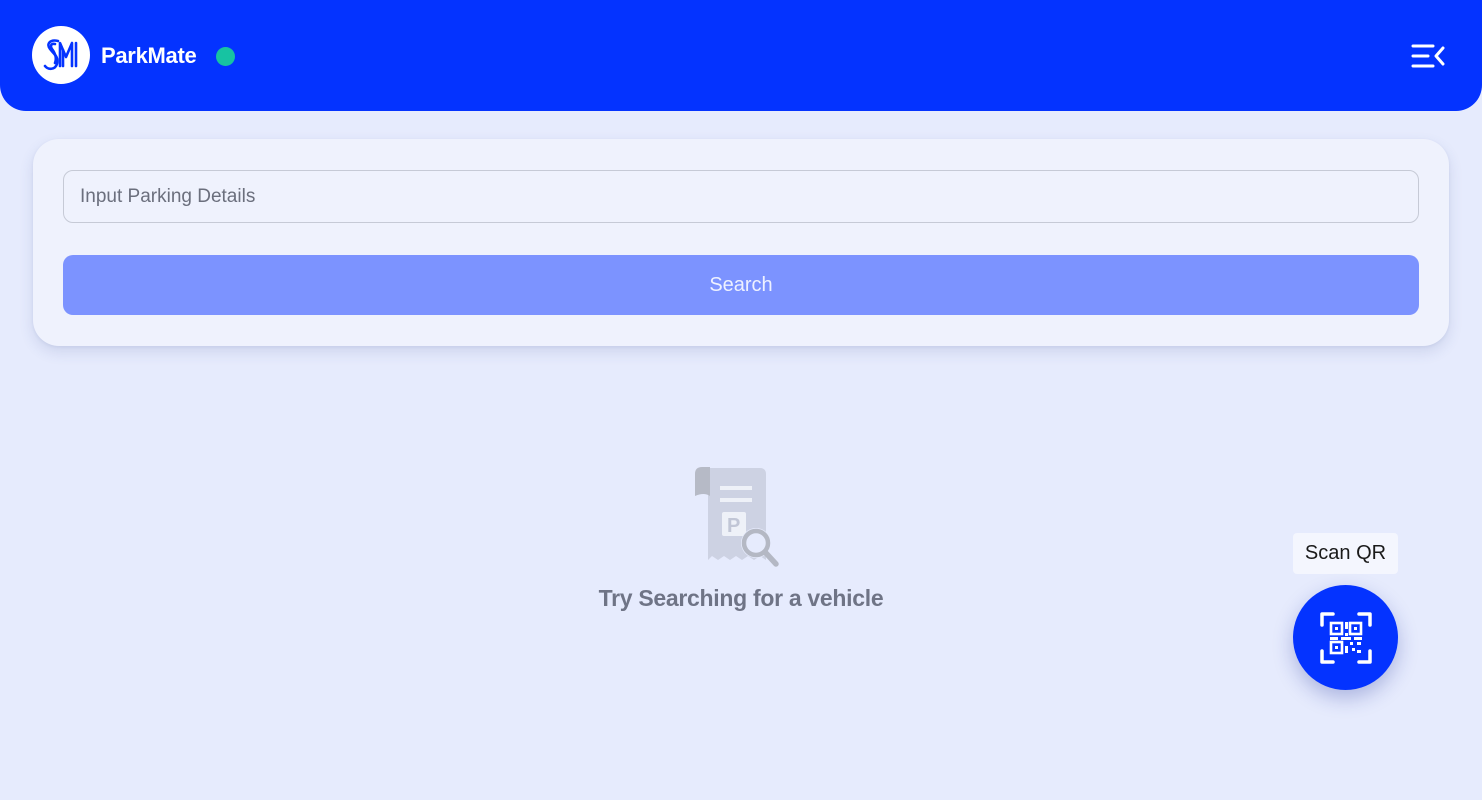 The width and height of the screenshot is (1482, 800). I want to click on empty-state-message: Try Searching for a vehicle, so click(741, 598).